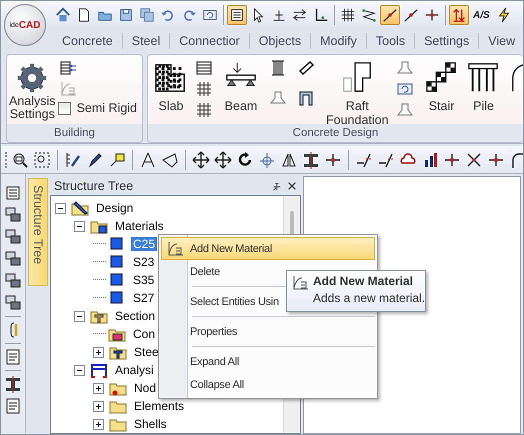 The image size is (524, 435). Describe the element at coordinates (335, 133) in the screenshot. I see `group-title: Concrete Design` at that location.